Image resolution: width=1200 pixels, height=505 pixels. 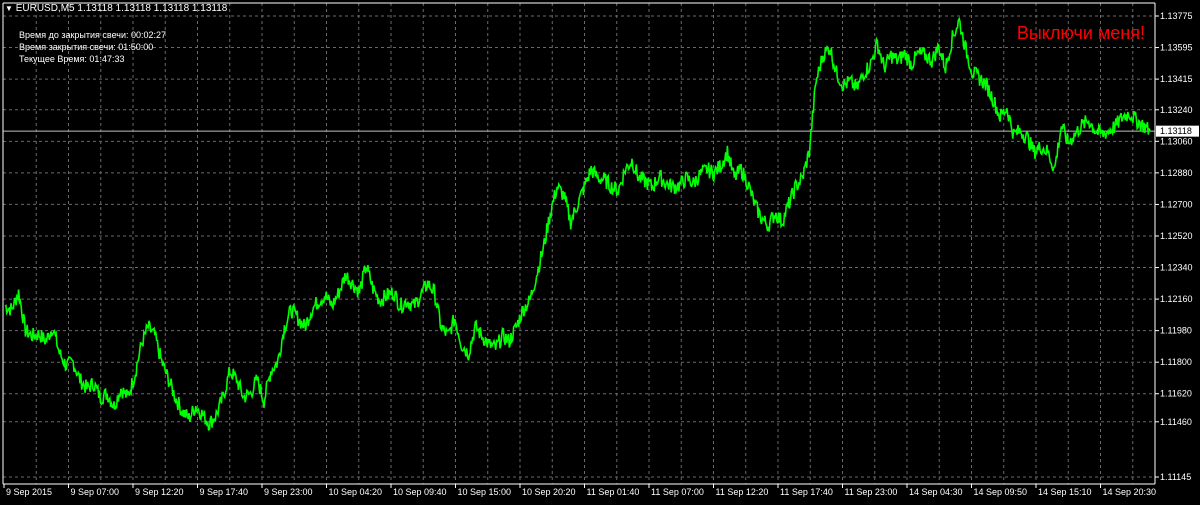 I want to click on current-price-label: 1.13118, so click(x=1177, y=131).